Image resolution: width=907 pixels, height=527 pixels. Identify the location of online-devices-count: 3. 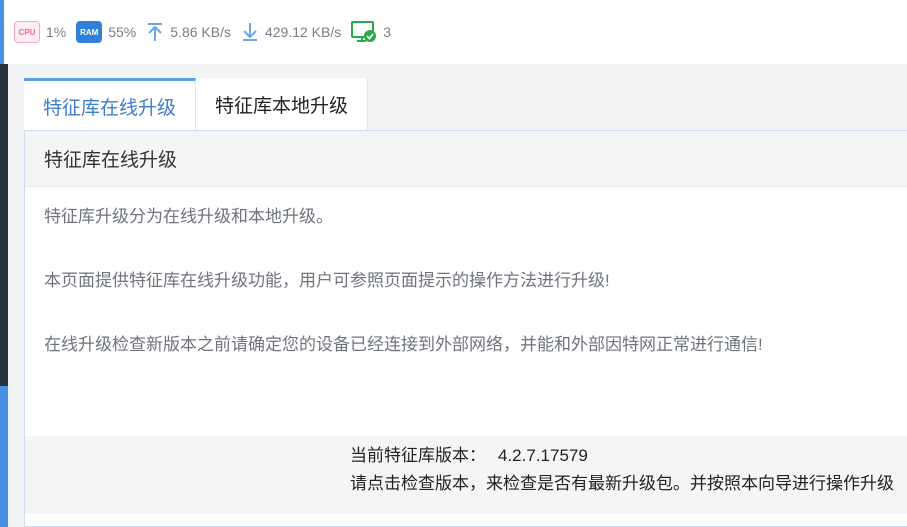
(387, 32).